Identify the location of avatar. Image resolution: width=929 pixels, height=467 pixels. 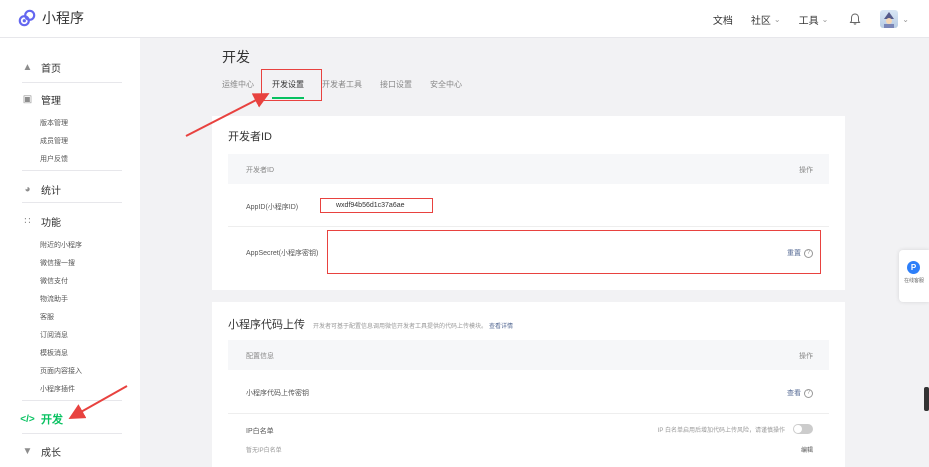
(889, 19).